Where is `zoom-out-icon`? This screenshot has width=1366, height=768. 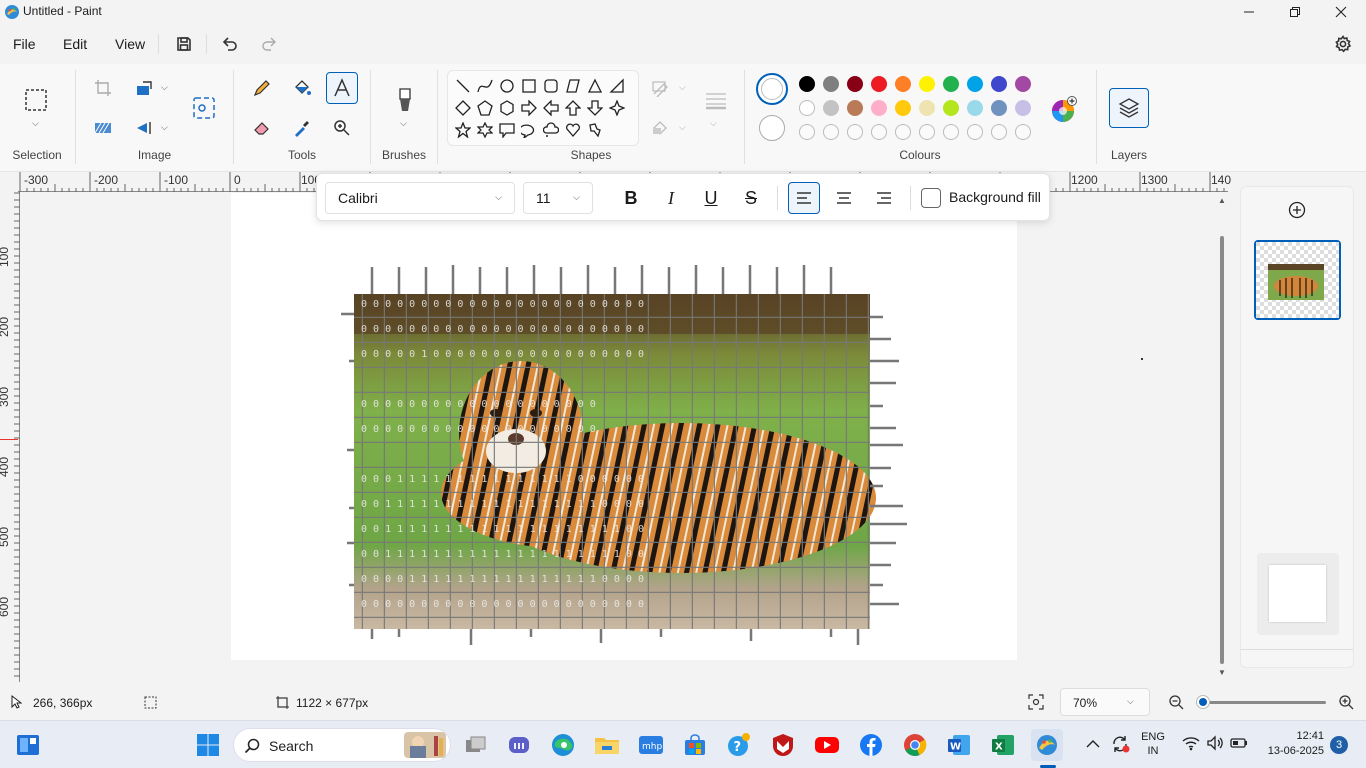
zoom-out-icon is located at coordinates (1176, 702).